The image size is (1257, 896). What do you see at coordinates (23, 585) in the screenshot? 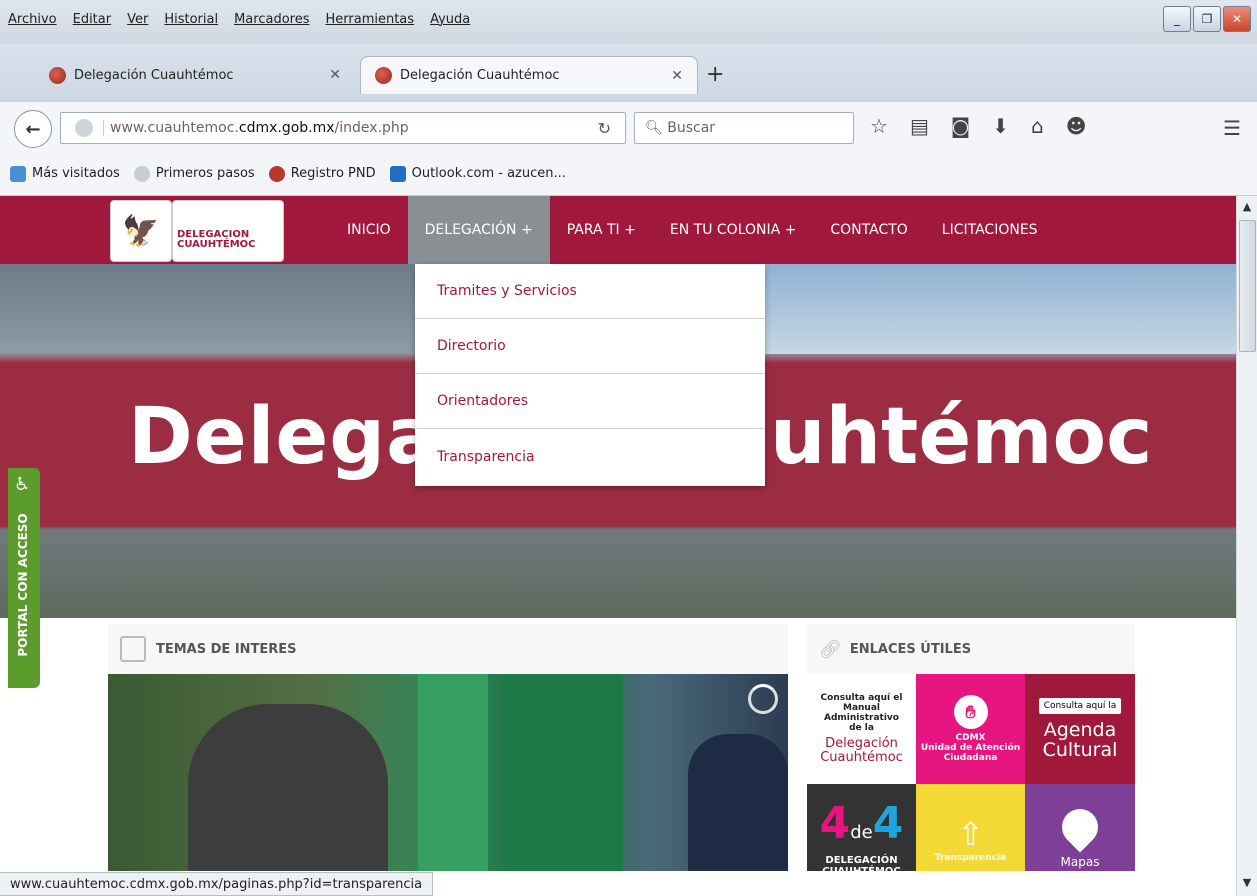
I see `access-label: PORTAL CON ACCESO` at bounding box center [23, 585].